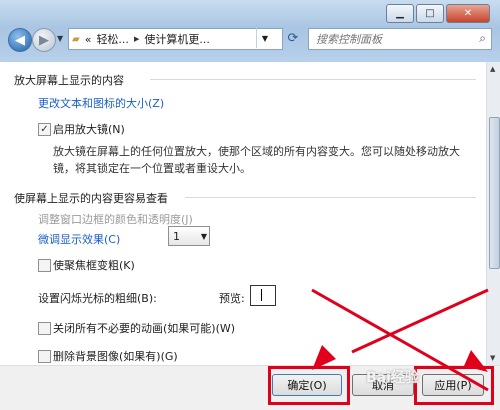 Image resolution: width=500 pixels, height=410 pixels. What do you see at coordinates (309, 385) in the screenshot?
I see `highlight-ok-box` at bounding box center [309, 385].